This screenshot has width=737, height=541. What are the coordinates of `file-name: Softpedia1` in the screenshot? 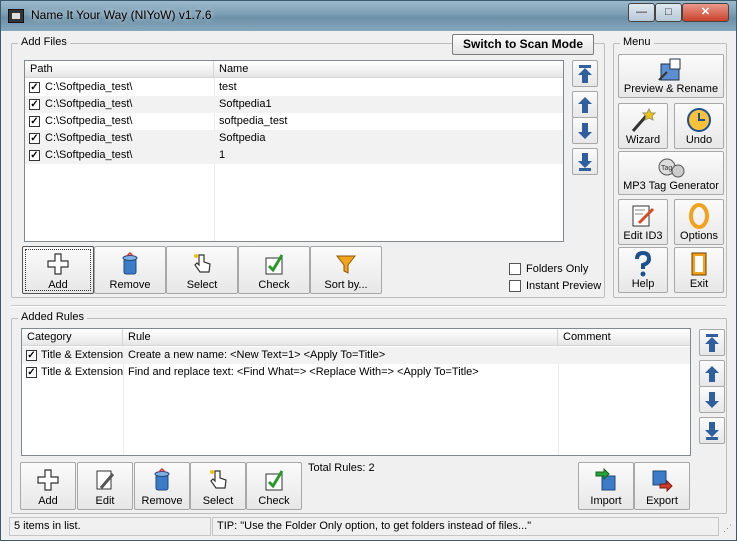 It's located at (245, 104).